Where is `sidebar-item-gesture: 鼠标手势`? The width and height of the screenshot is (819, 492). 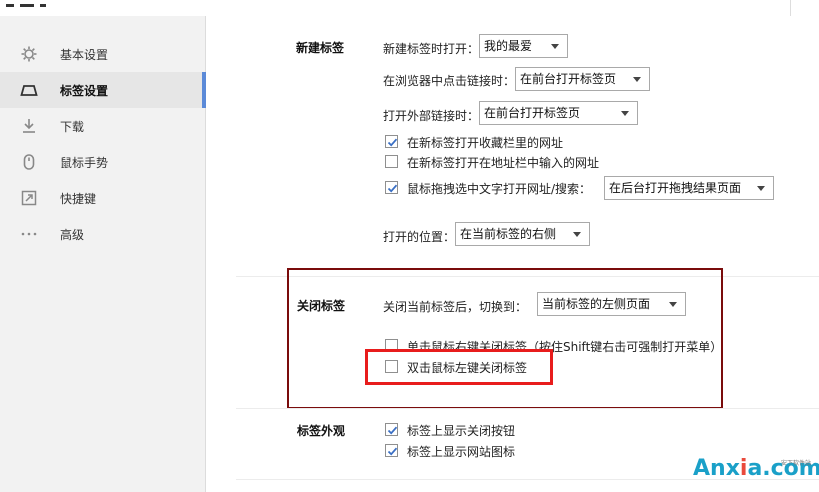
sidebar-item-gesture: 鼠标手势 is located at coordinates (102, 162).